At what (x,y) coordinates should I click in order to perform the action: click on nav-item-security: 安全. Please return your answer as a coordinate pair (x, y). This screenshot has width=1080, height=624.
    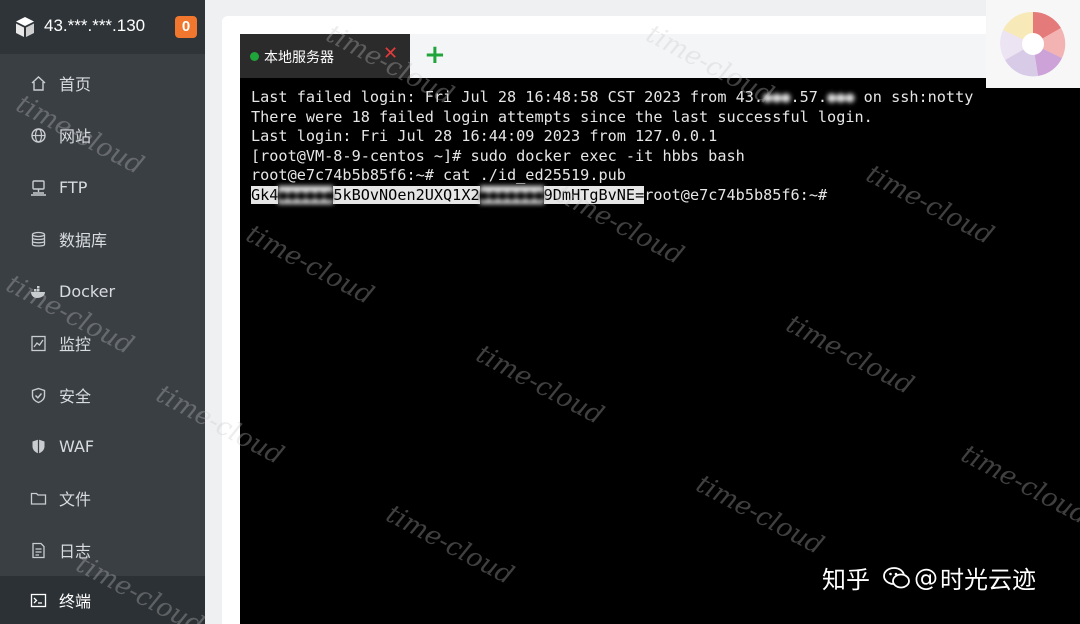
    Looking at the image, I should click on (102, 395).